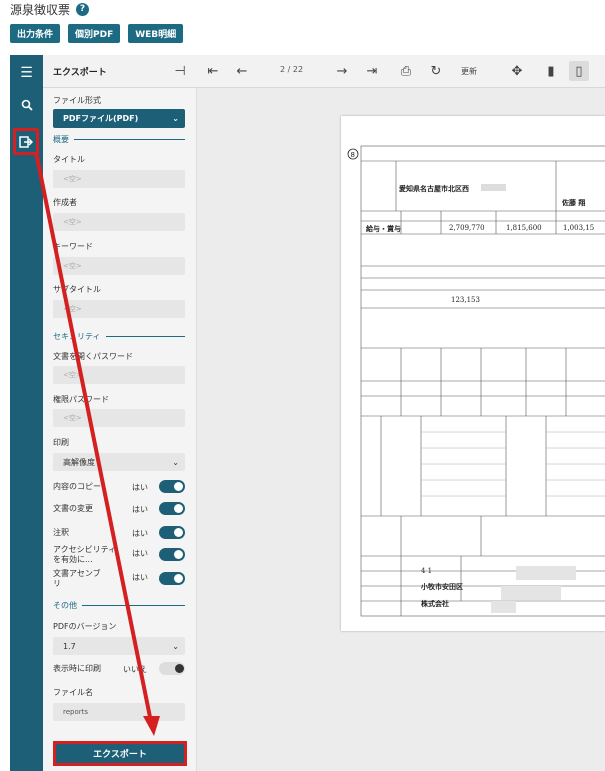 The height and width of the screenshot is (771, 605). What do you see at coordinates (65, 202) in the screenshot?
I see `author-label: 作成者` at bounding box center [65, 202].